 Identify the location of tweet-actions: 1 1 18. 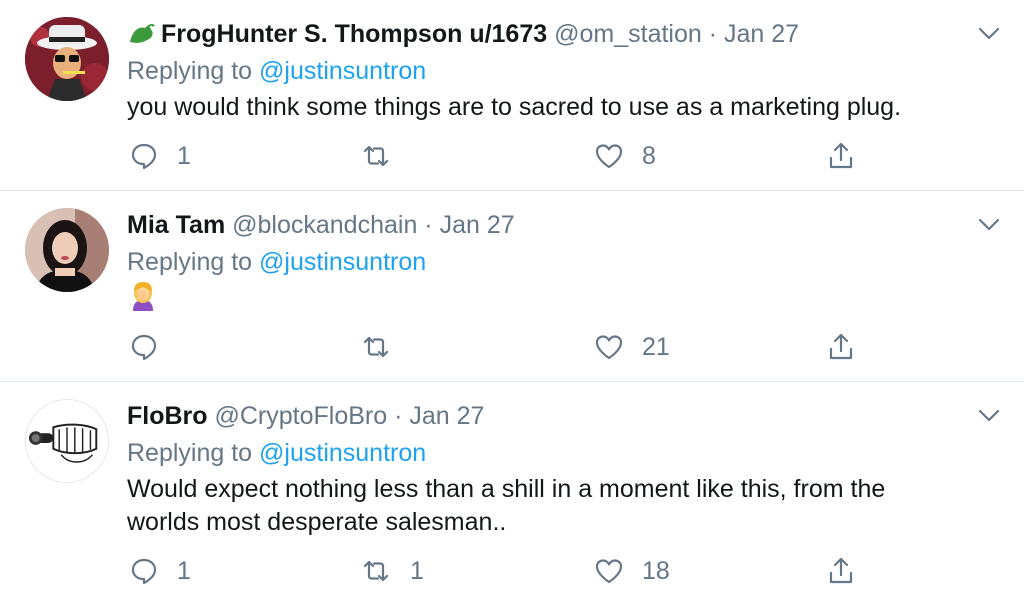
(512, 571).